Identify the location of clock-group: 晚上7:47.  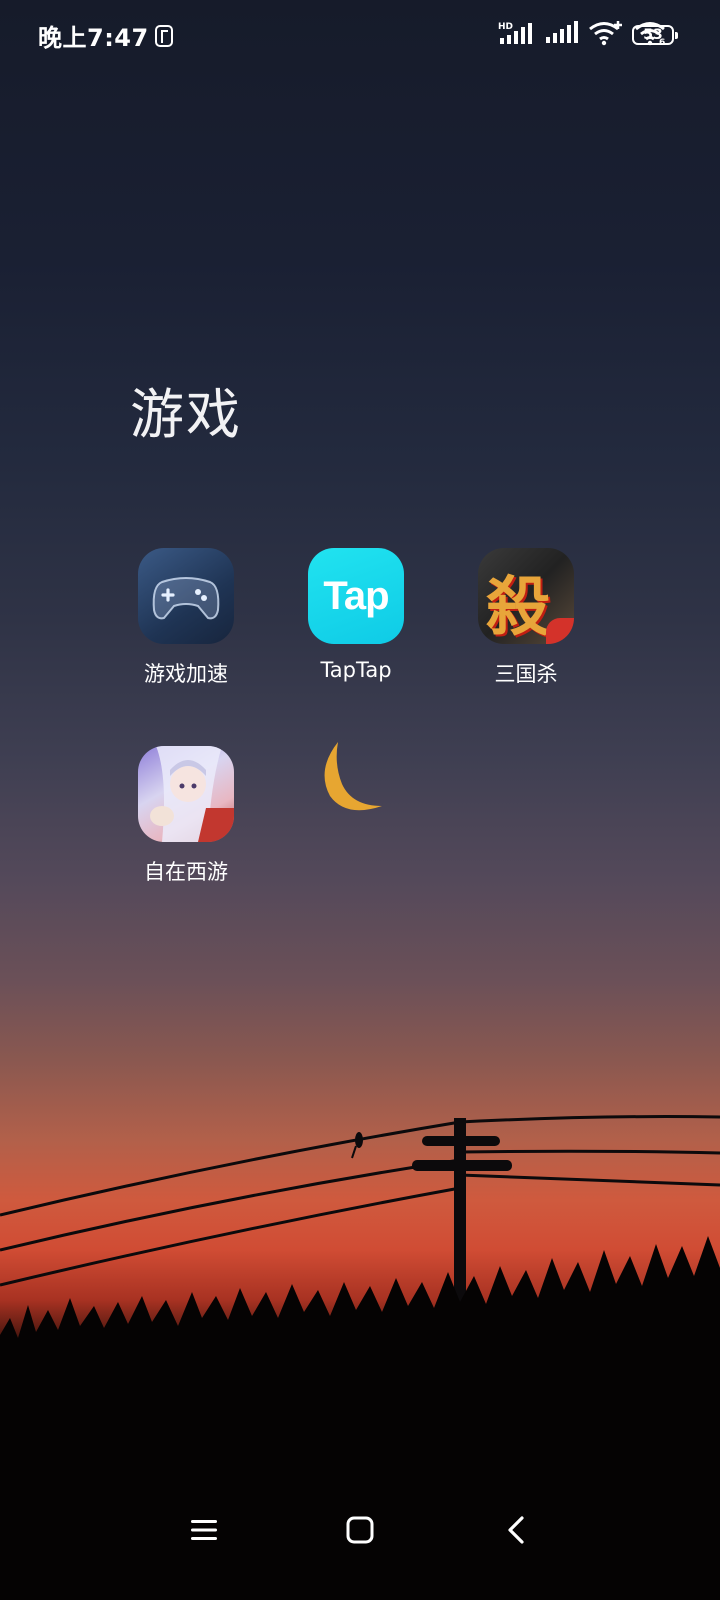
(105, 35).